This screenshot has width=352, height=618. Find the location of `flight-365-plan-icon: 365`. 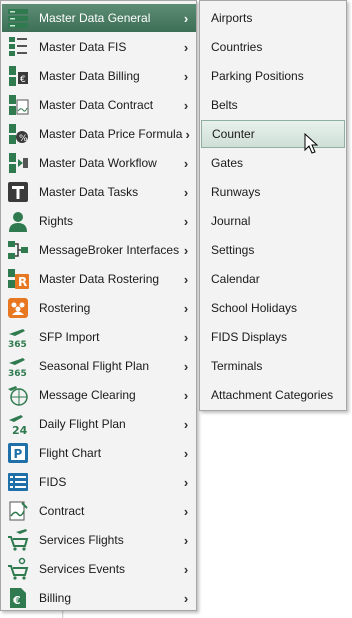

flight-365-plan-icon: 365 is located at coordinates (18, 366).